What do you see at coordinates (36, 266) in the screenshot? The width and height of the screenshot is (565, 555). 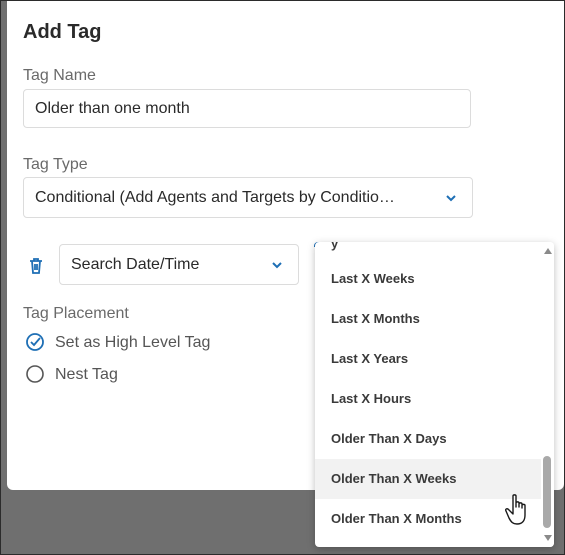 I see `trash-icon` at bounding box center [36, 266].